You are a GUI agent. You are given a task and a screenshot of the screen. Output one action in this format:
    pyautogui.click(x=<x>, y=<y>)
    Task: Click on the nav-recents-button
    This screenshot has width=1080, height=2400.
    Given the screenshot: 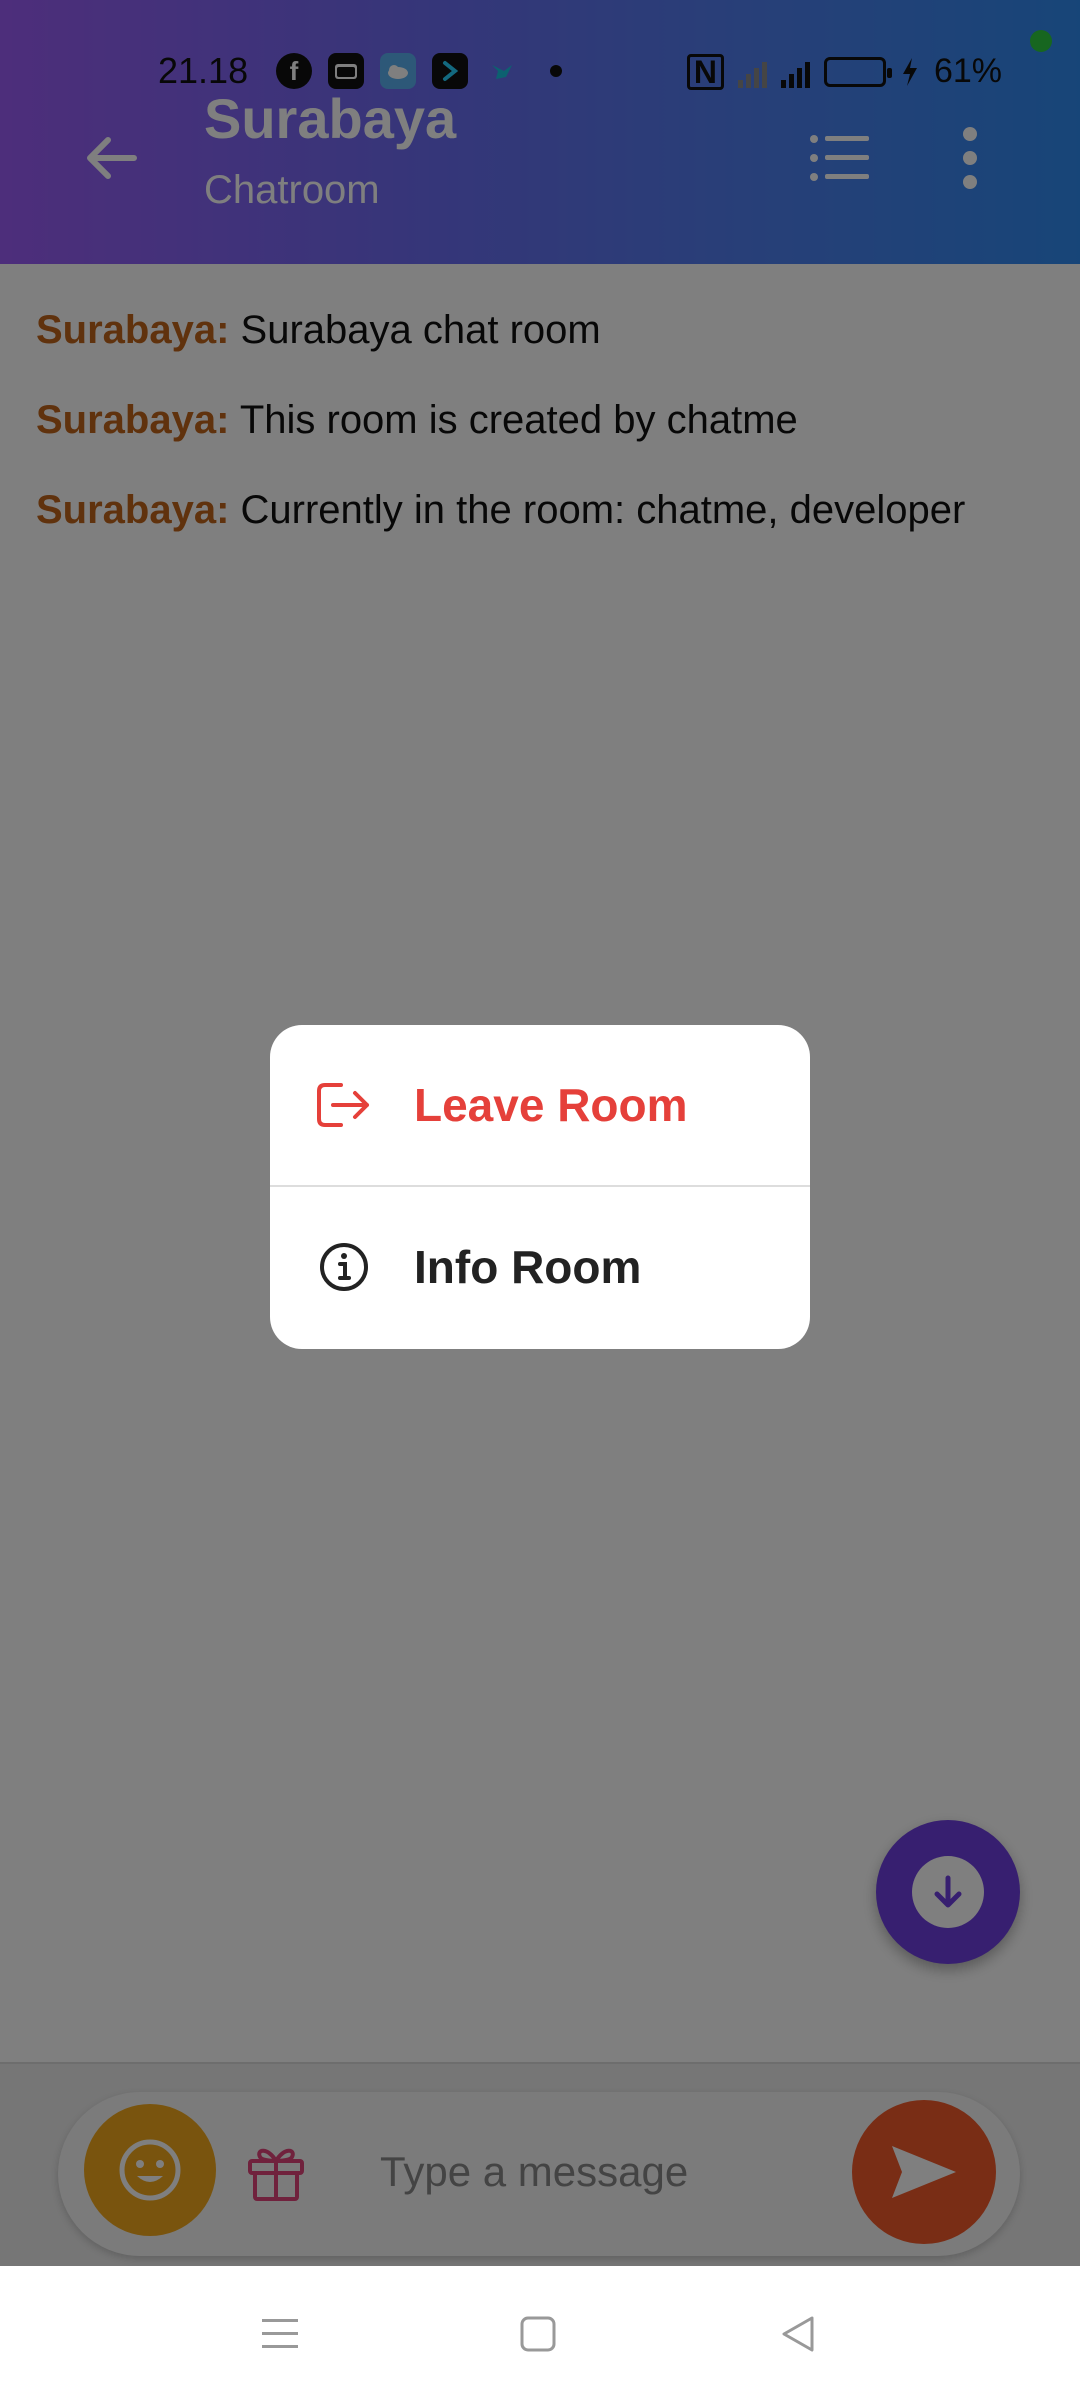 What is the action you would take?
    pyautogui.click(x=280, y=2334)
    